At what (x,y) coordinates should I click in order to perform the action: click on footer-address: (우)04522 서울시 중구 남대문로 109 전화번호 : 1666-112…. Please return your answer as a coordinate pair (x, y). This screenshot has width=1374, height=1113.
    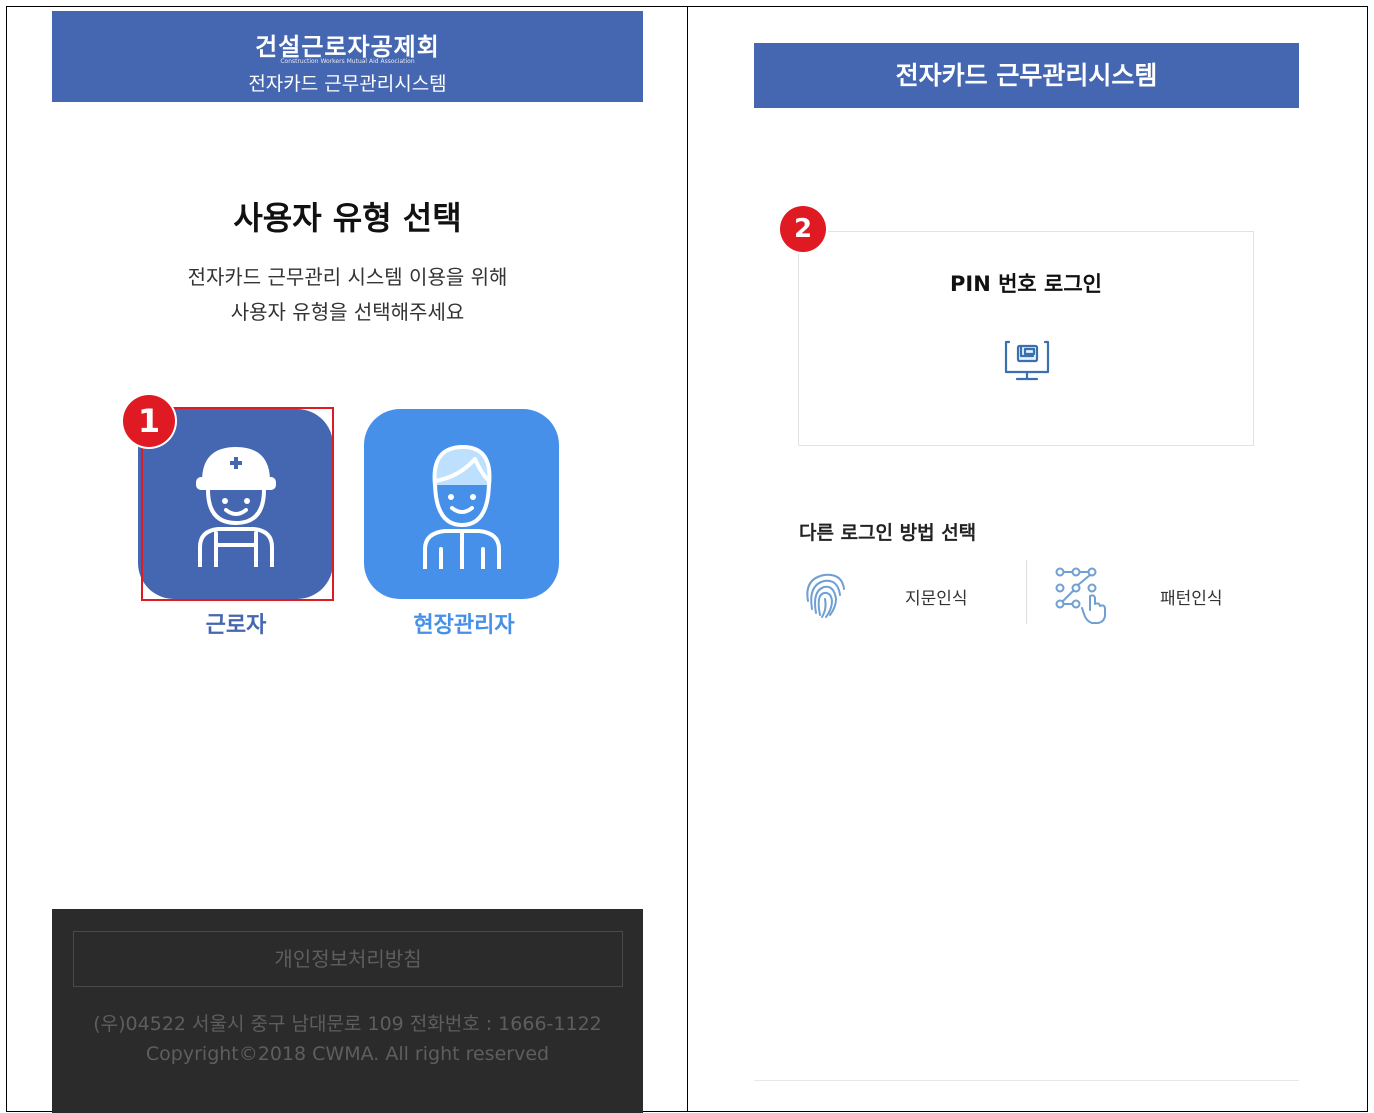
    Looking at the image, I should click on (347, 1024).